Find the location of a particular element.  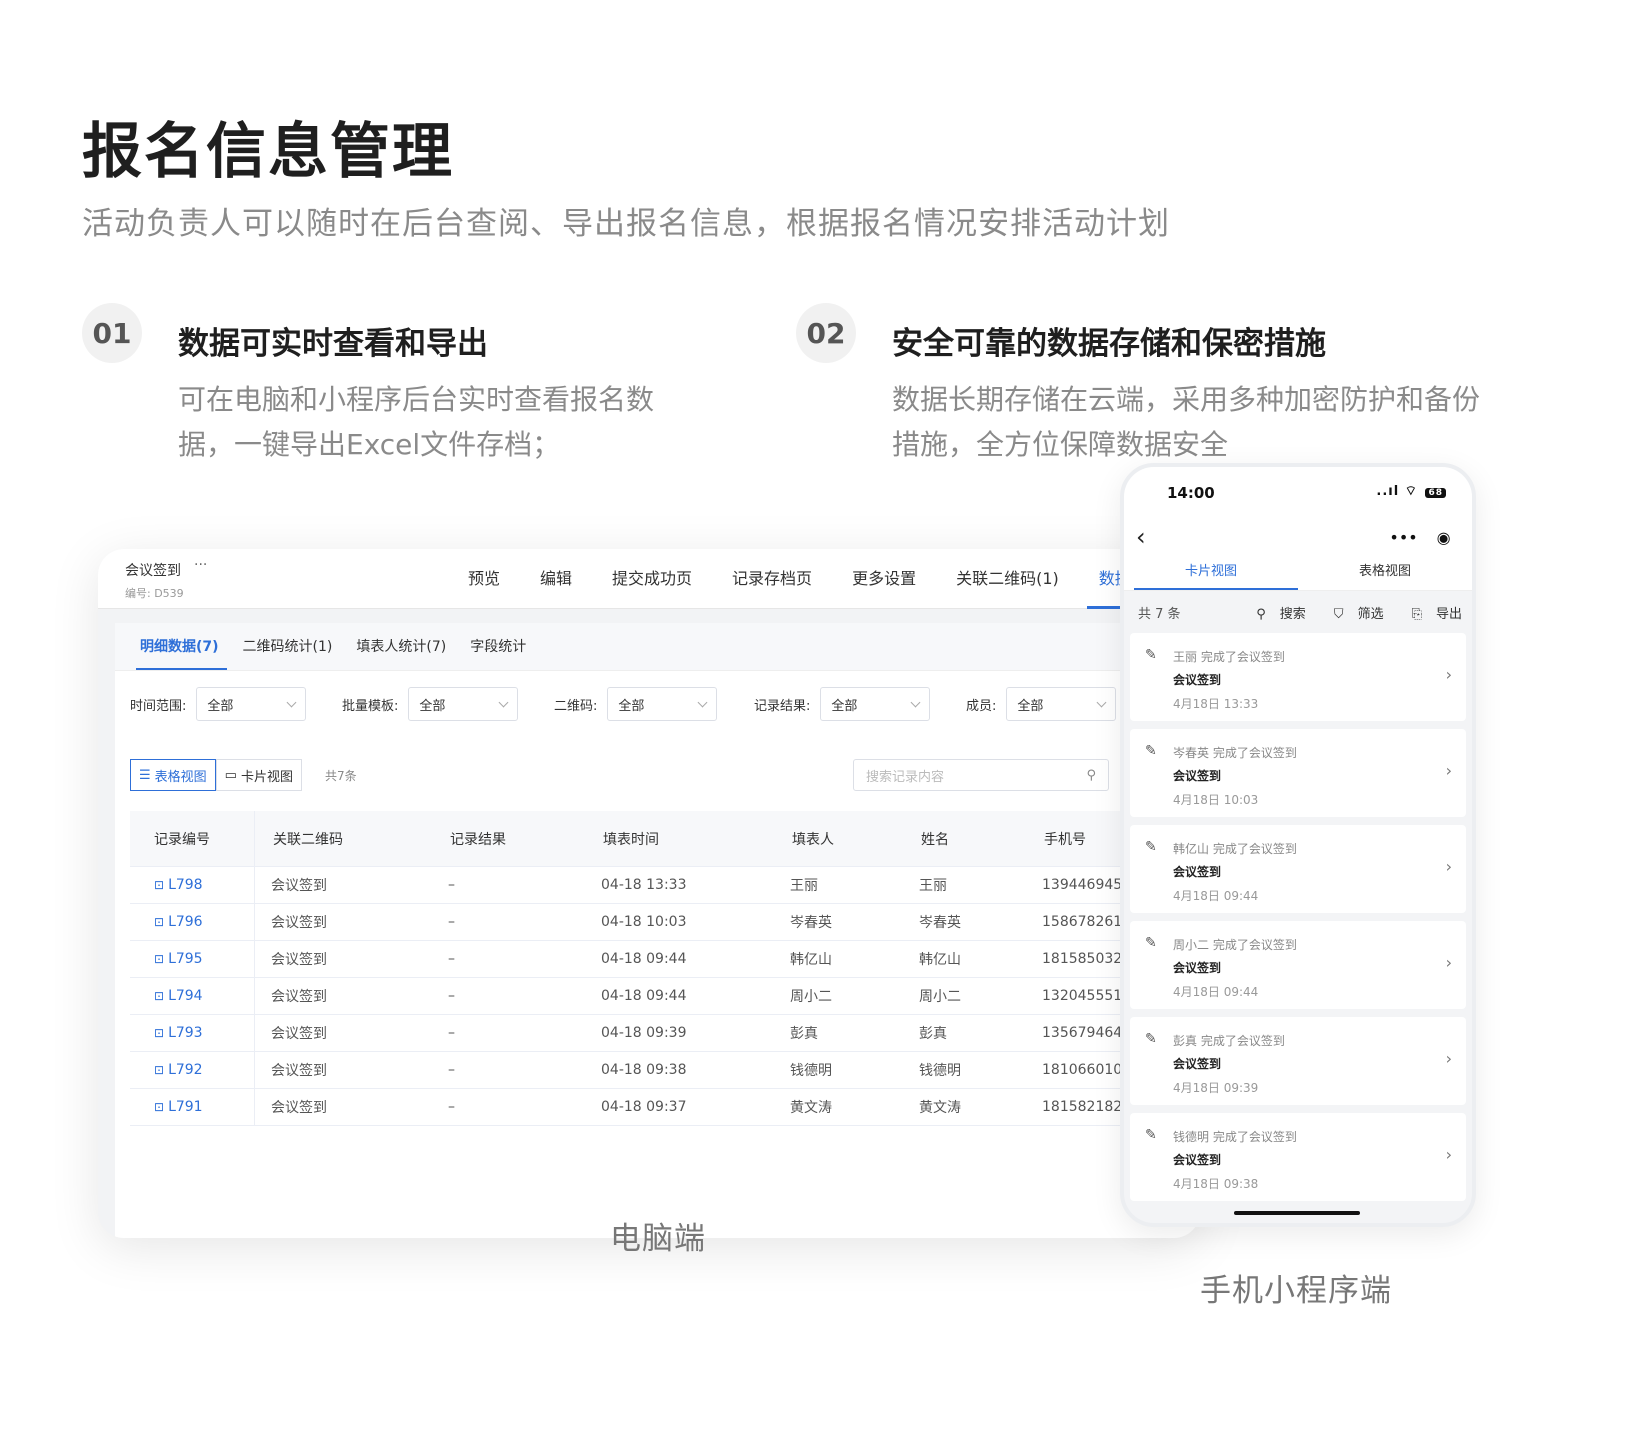

export-label: 导出 is located at coordinates (1448, 614).